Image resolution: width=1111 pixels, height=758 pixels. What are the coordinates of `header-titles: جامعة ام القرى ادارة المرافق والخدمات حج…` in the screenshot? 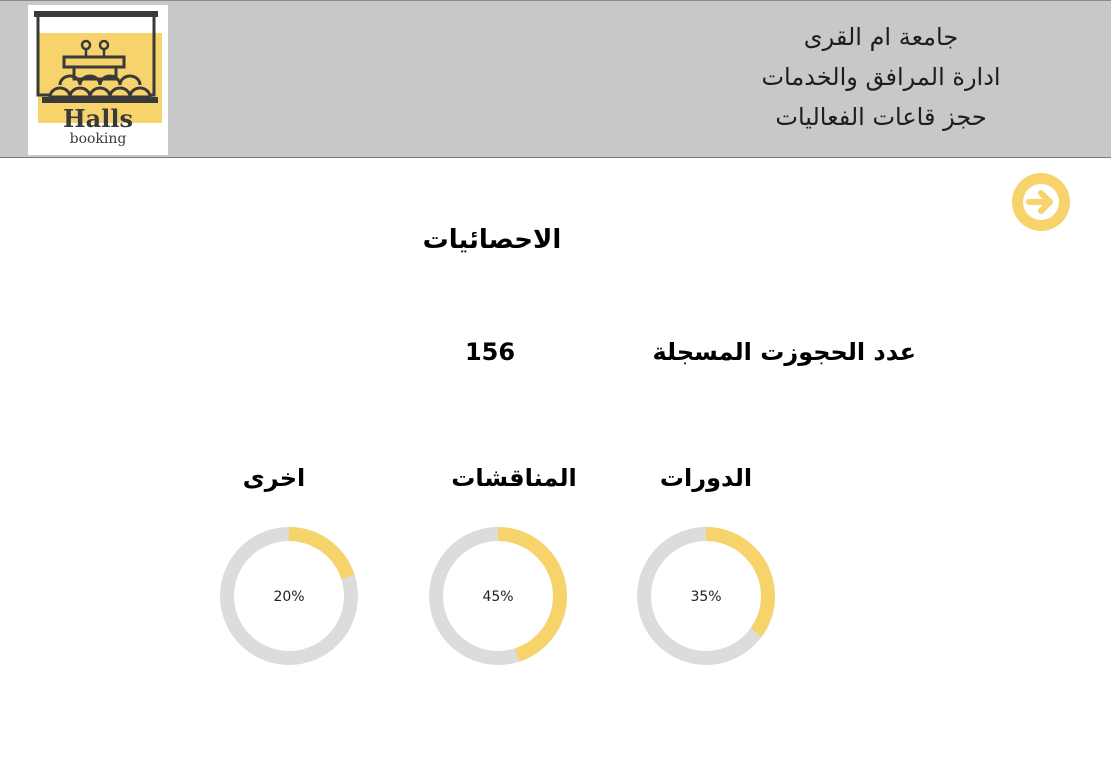 It's located at (881, 77).